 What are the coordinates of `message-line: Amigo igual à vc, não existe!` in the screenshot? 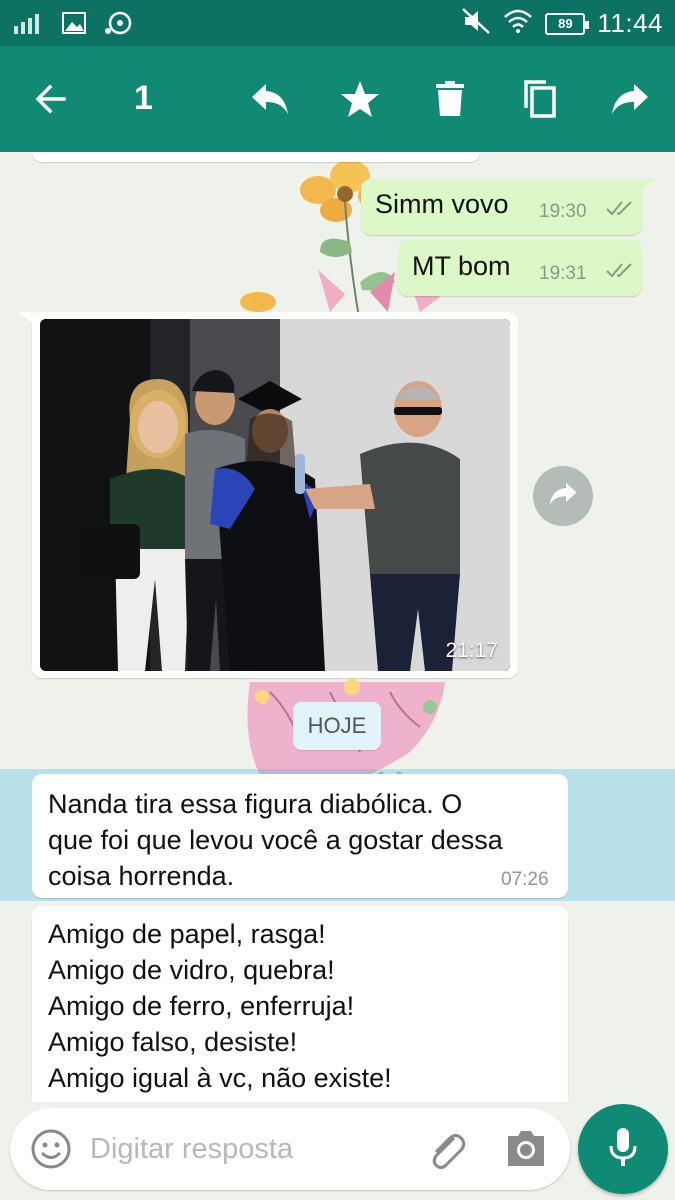 It's located at (220, 1078).